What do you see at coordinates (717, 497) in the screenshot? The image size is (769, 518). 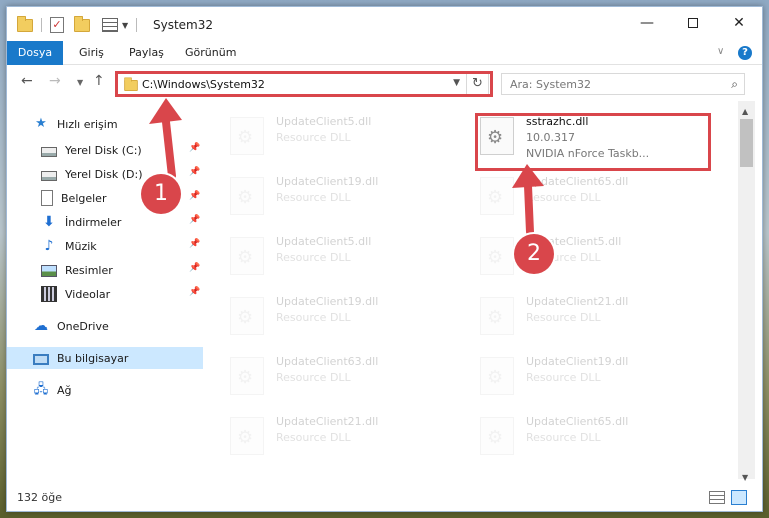 I see `details-view-icon` at bounding box center [717, 497].